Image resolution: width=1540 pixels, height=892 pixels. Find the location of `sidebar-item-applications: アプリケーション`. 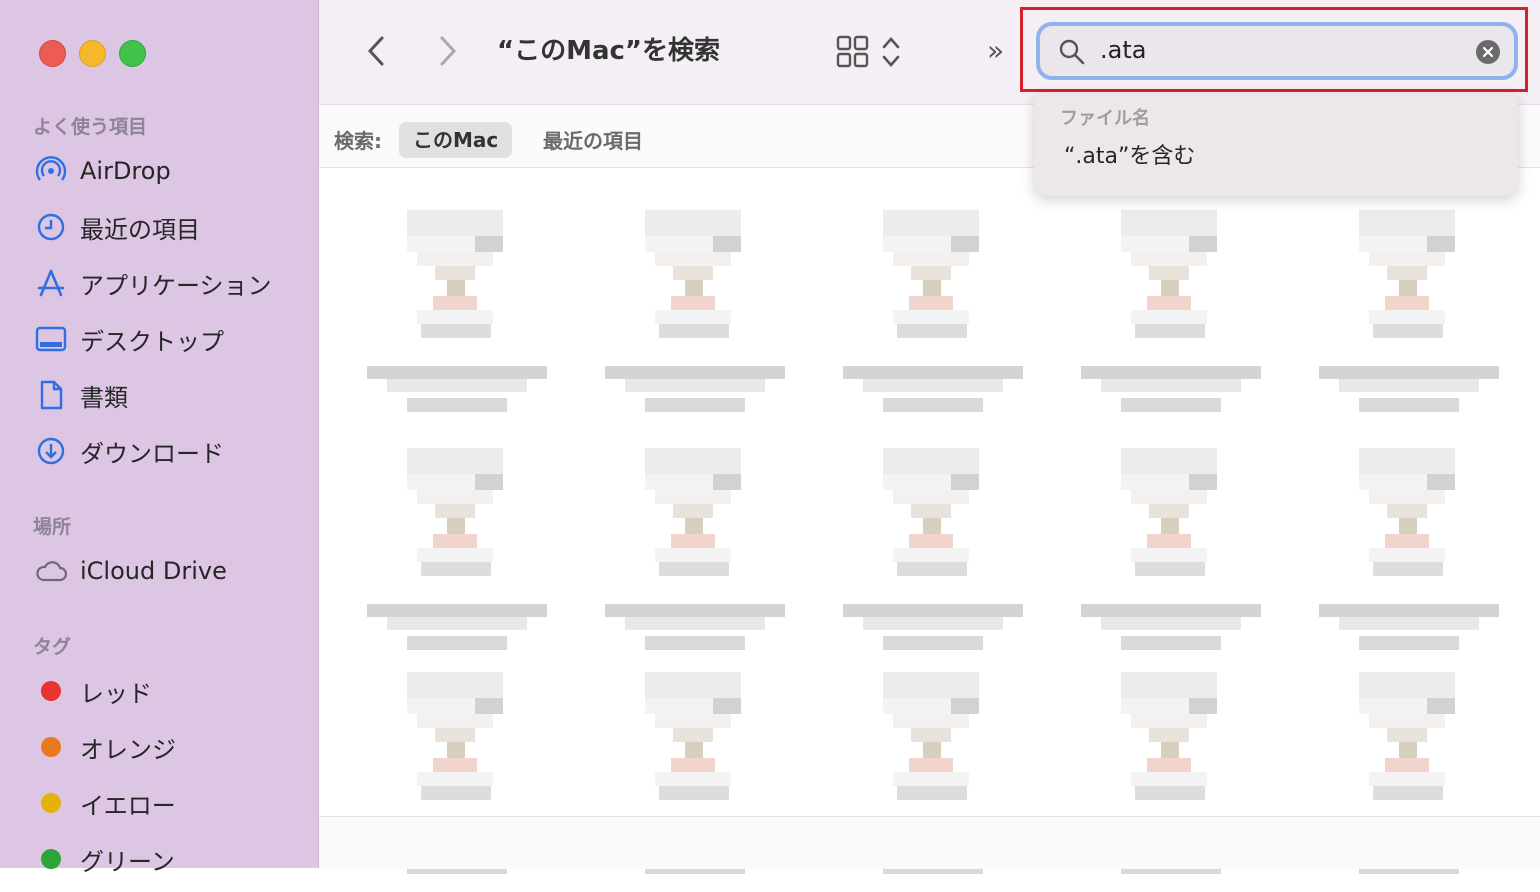

sidebar-item-applications: アプリケーション is located at coordinates (169, 283).